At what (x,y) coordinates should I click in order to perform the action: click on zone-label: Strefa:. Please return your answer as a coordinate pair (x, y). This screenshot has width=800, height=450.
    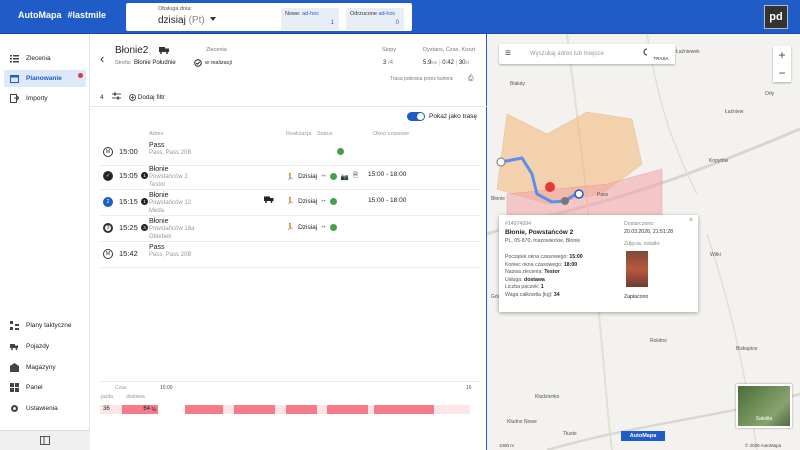
    Looking at the image, I should click on (123, 63).